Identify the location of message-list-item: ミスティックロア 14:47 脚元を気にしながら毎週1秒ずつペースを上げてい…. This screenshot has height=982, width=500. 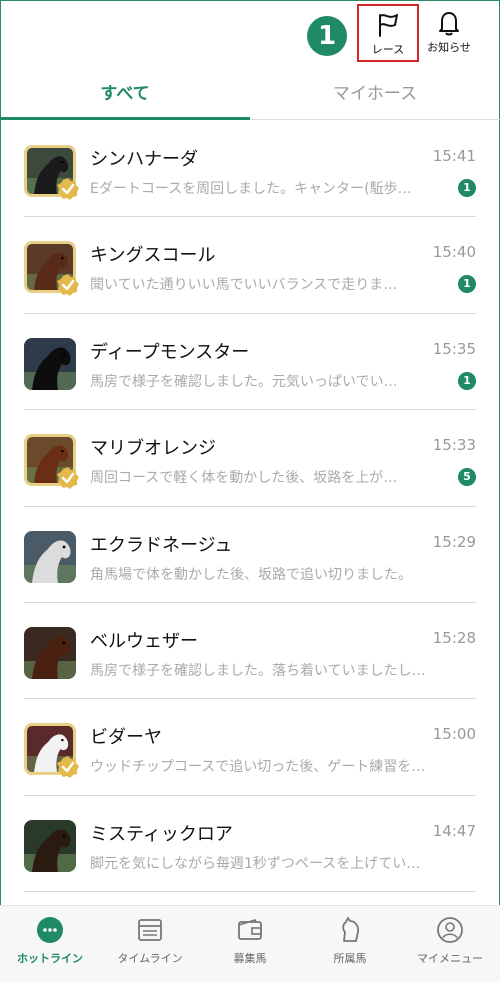
(250, 844).